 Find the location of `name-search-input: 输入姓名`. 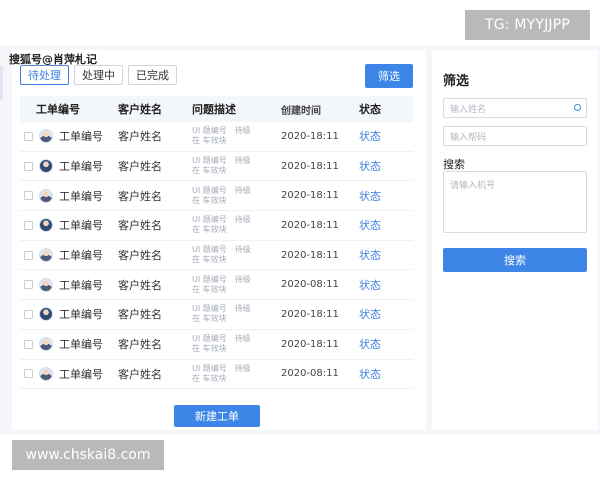

name-search-input: 输入姓名 is located at coordinates (515, 108).